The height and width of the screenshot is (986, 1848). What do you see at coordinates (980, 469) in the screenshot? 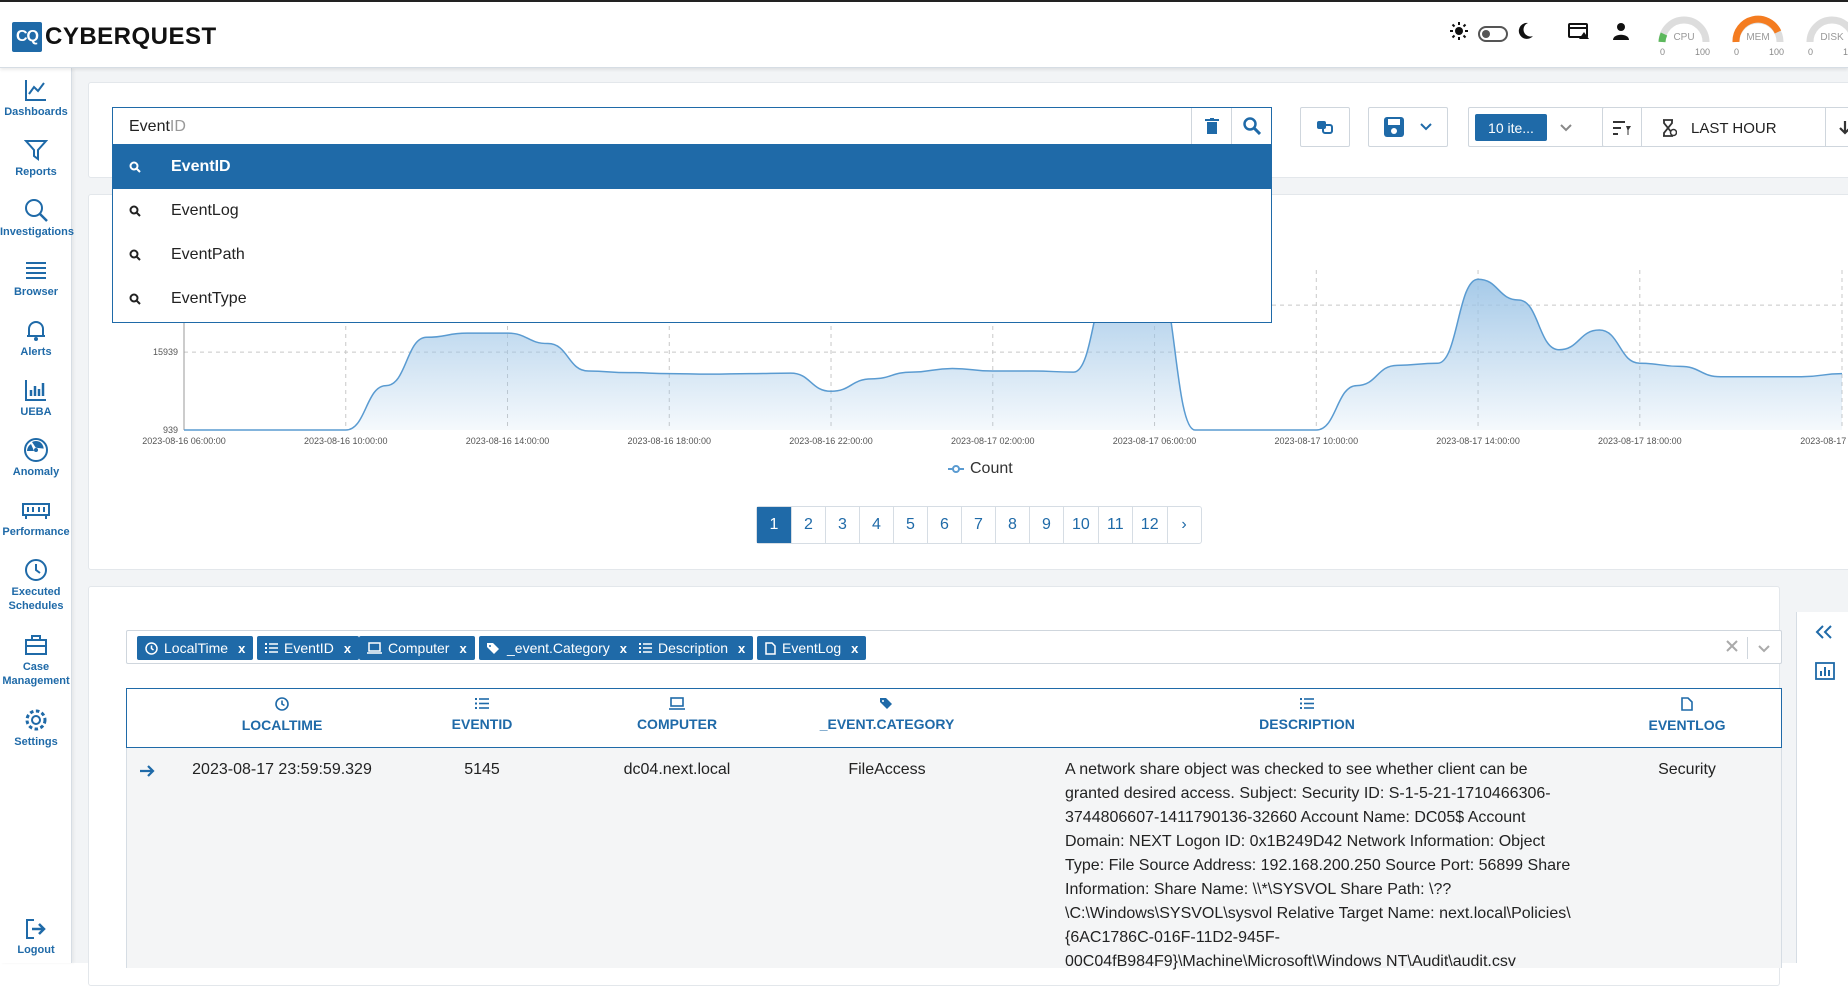
I see `chart-legend: Count` at bounding box center [980, 469].